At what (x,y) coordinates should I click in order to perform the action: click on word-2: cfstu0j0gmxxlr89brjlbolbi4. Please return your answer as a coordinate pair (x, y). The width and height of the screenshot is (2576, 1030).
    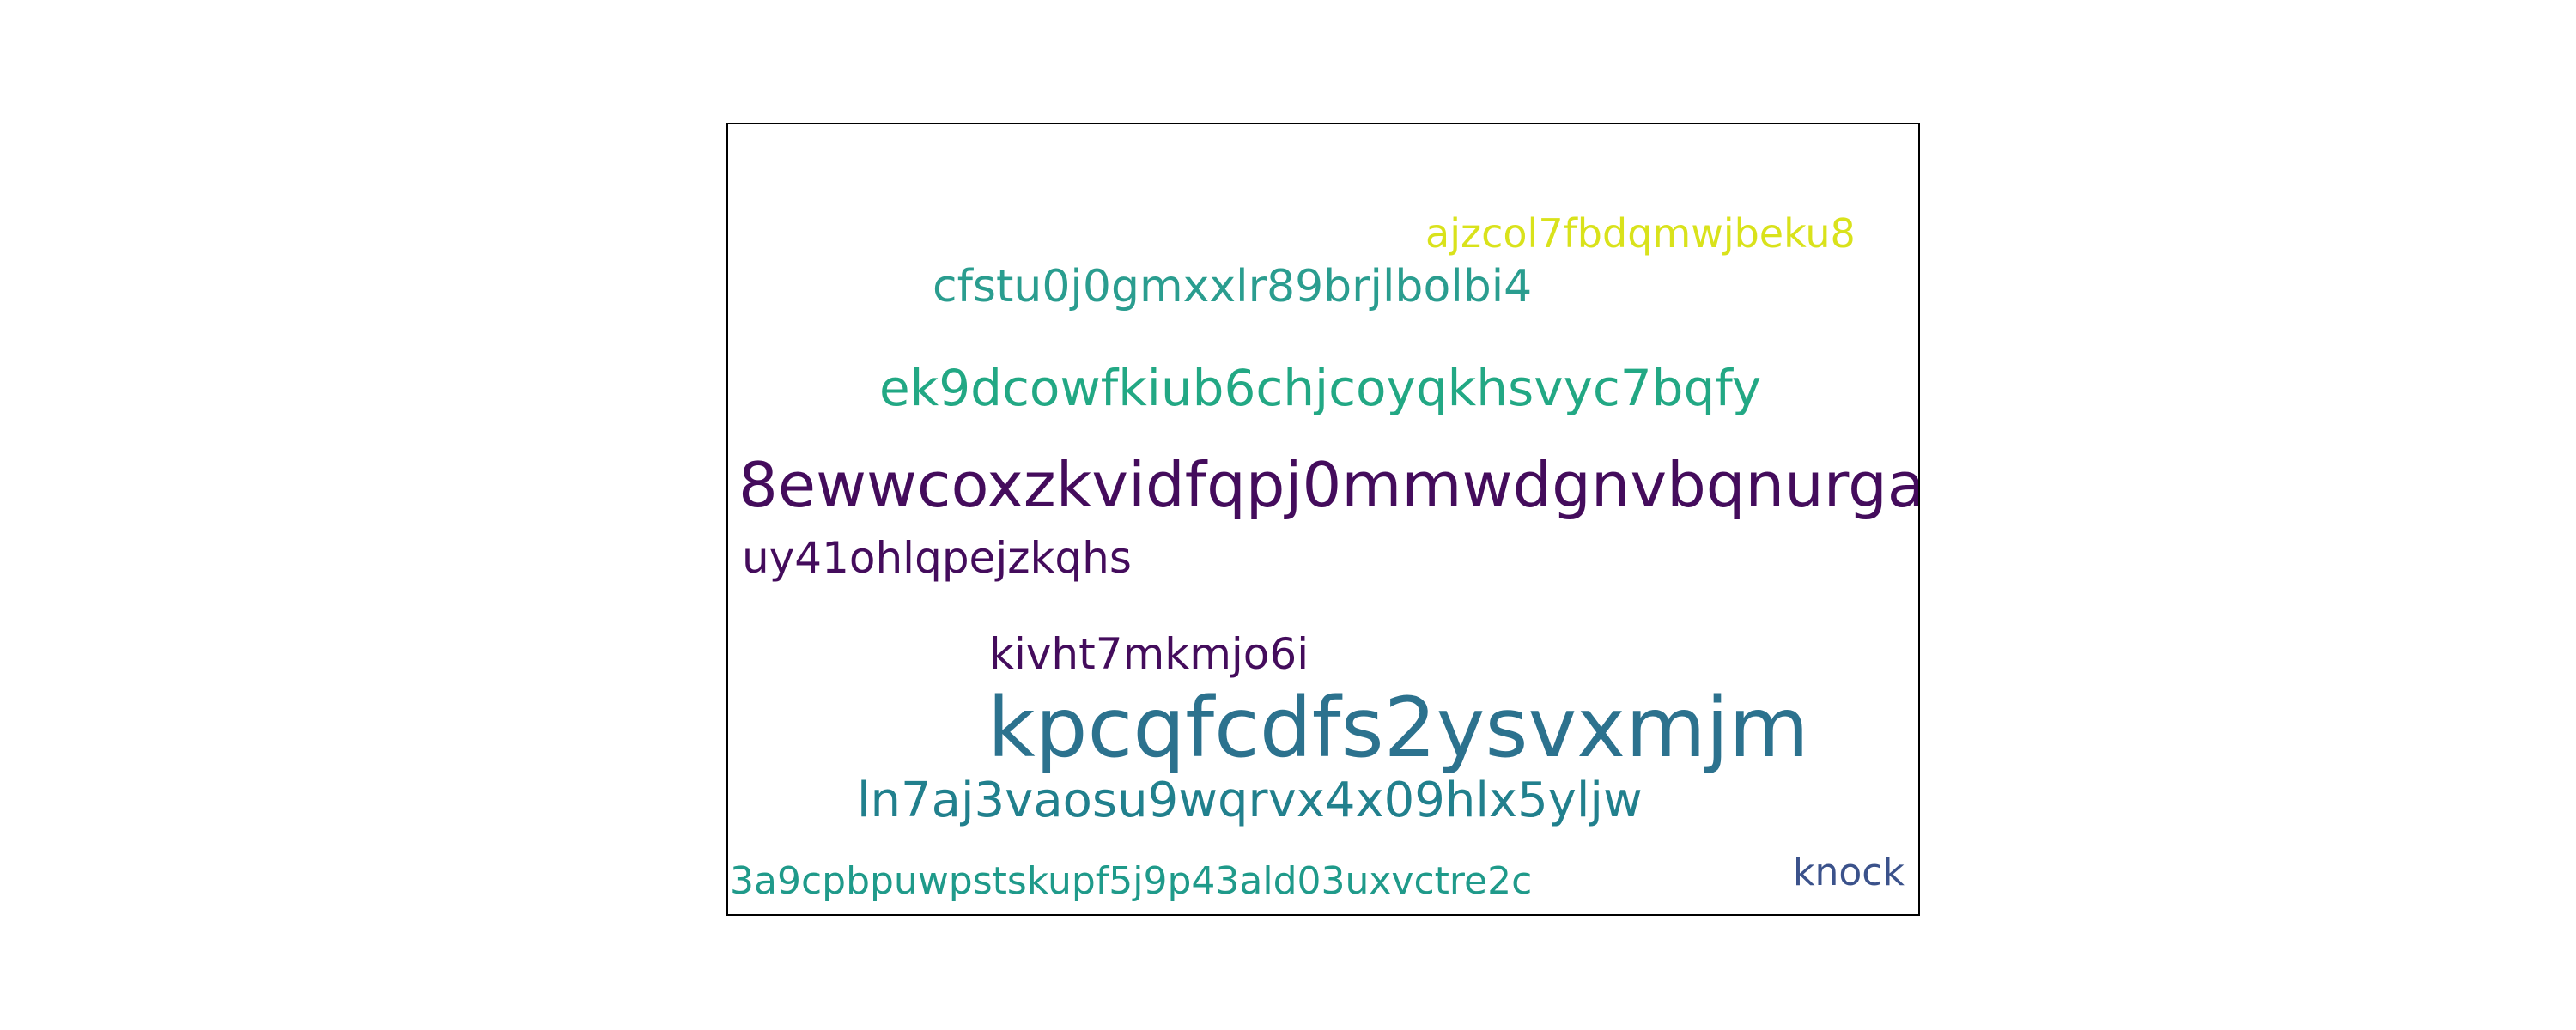
    Looking at the image, I should click on (1233, 286).